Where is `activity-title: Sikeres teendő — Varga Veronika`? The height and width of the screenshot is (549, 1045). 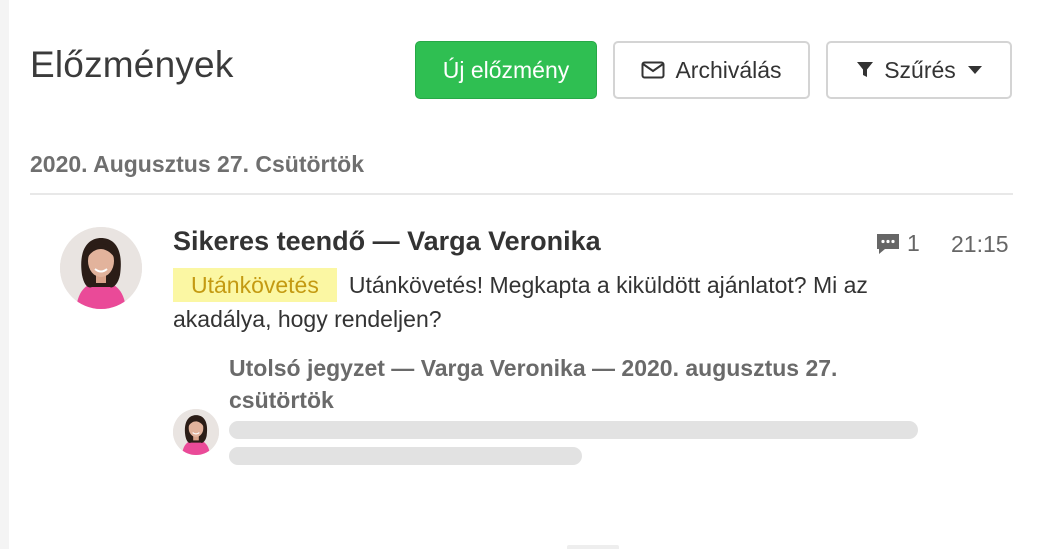 activity-title: Sikeres teendő — Varga Veronika is located at coordinates (387, 241).